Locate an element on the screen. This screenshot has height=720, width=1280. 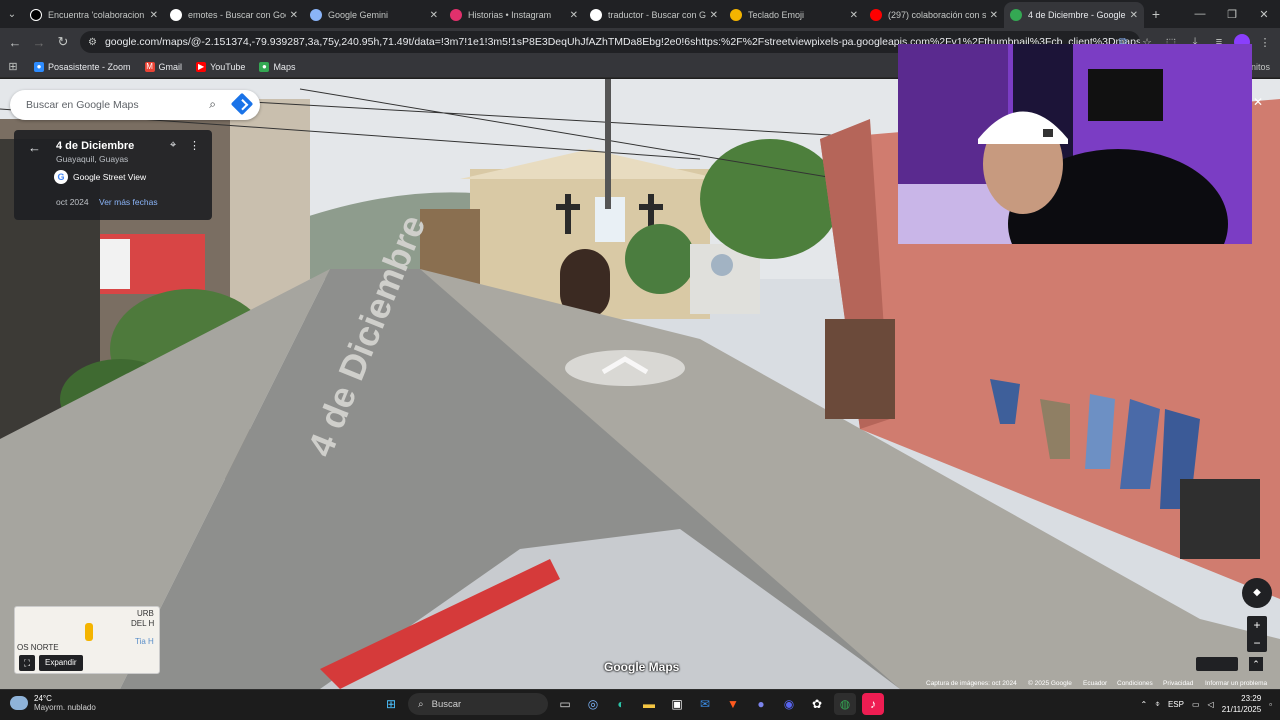
terms-link: Condiciones is located at coordinates (1135, 683).